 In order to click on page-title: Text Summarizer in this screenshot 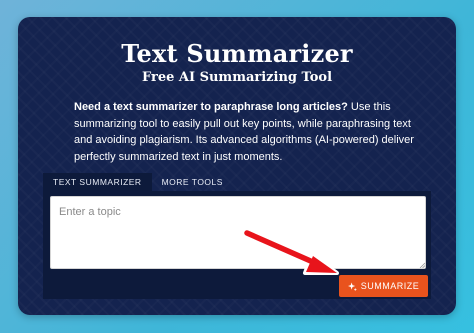, I will do `click(237, 53)`.